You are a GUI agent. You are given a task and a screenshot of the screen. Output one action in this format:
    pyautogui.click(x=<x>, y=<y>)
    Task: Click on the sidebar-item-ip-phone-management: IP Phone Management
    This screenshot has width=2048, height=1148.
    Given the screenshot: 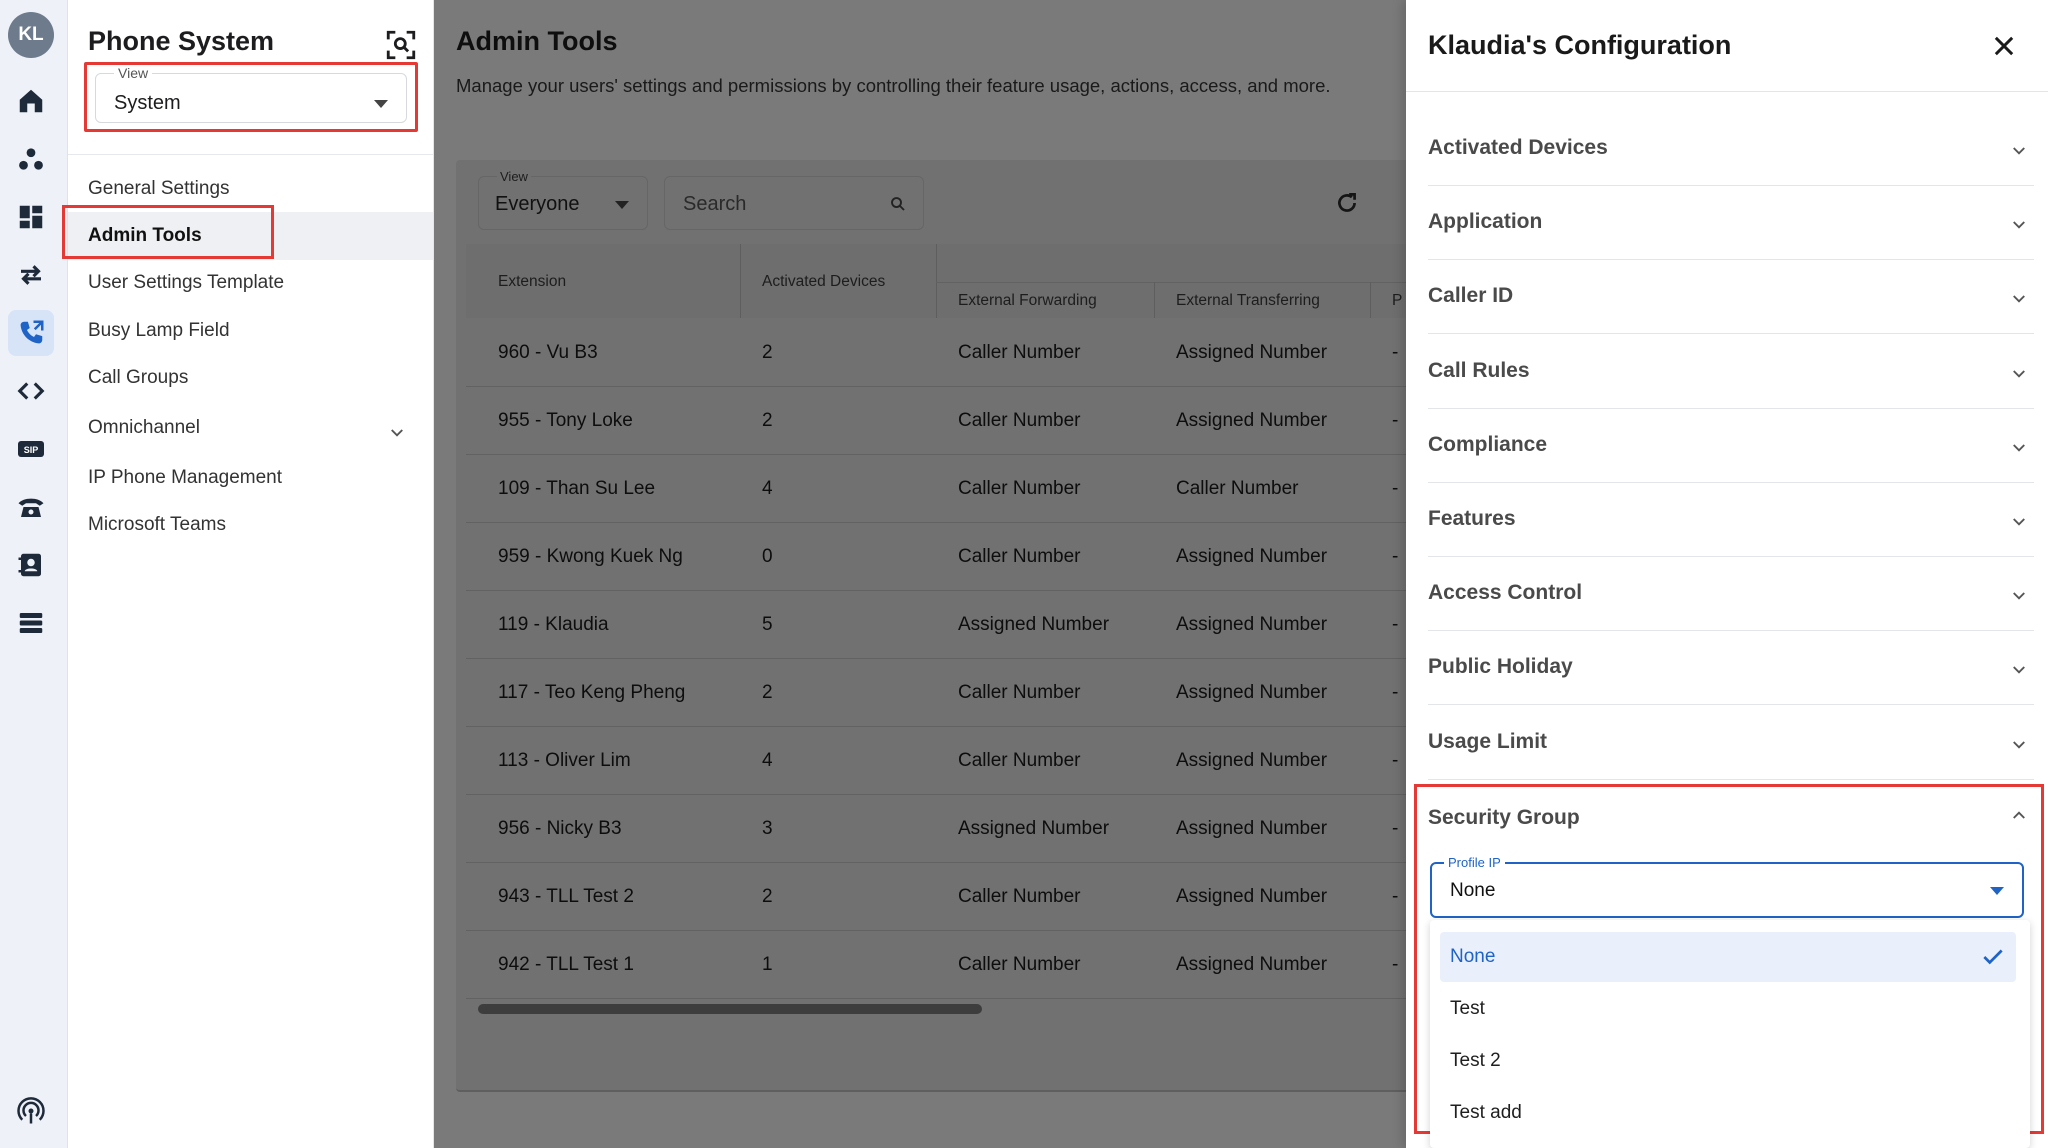 What is the action you would take?
    pyautogui.click(x=185, y=478)
    